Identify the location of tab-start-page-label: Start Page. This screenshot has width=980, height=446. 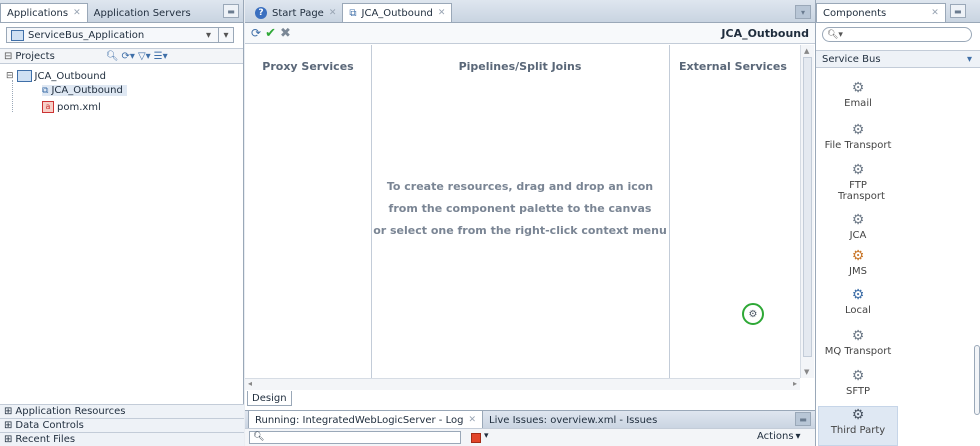
(298, 13).